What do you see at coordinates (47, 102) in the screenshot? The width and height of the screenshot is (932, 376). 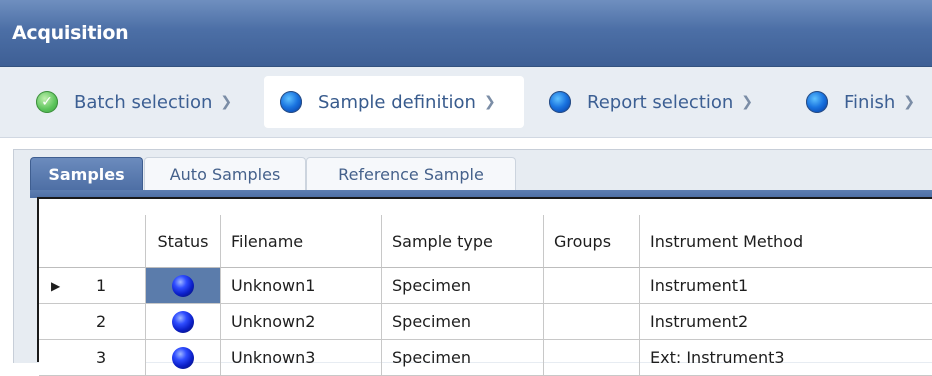 I see `check-icon: ✓` at bounding box center [47, 102].